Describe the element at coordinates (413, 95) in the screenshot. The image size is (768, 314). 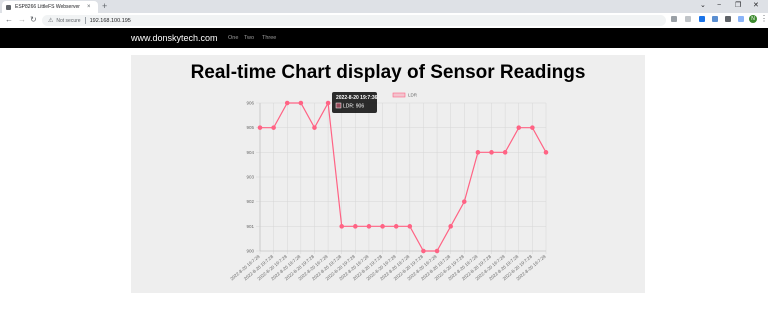
I see `legend-label: LDR` at that location.